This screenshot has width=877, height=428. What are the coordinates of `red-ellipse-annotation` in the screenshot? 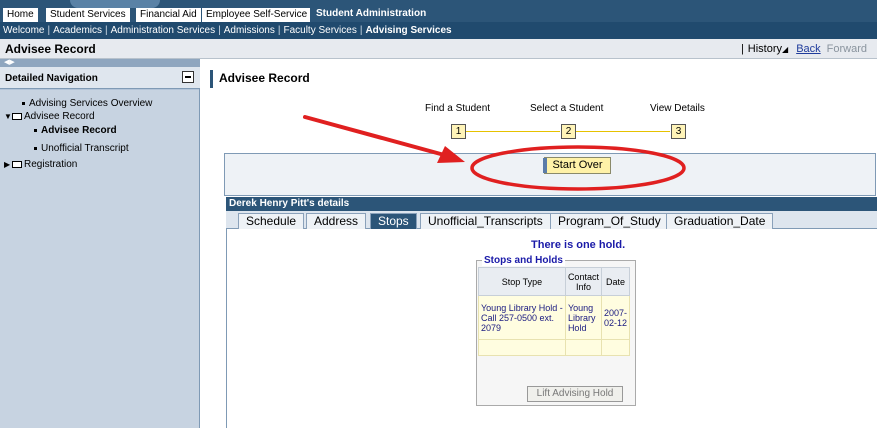 It's located at (578, 168).